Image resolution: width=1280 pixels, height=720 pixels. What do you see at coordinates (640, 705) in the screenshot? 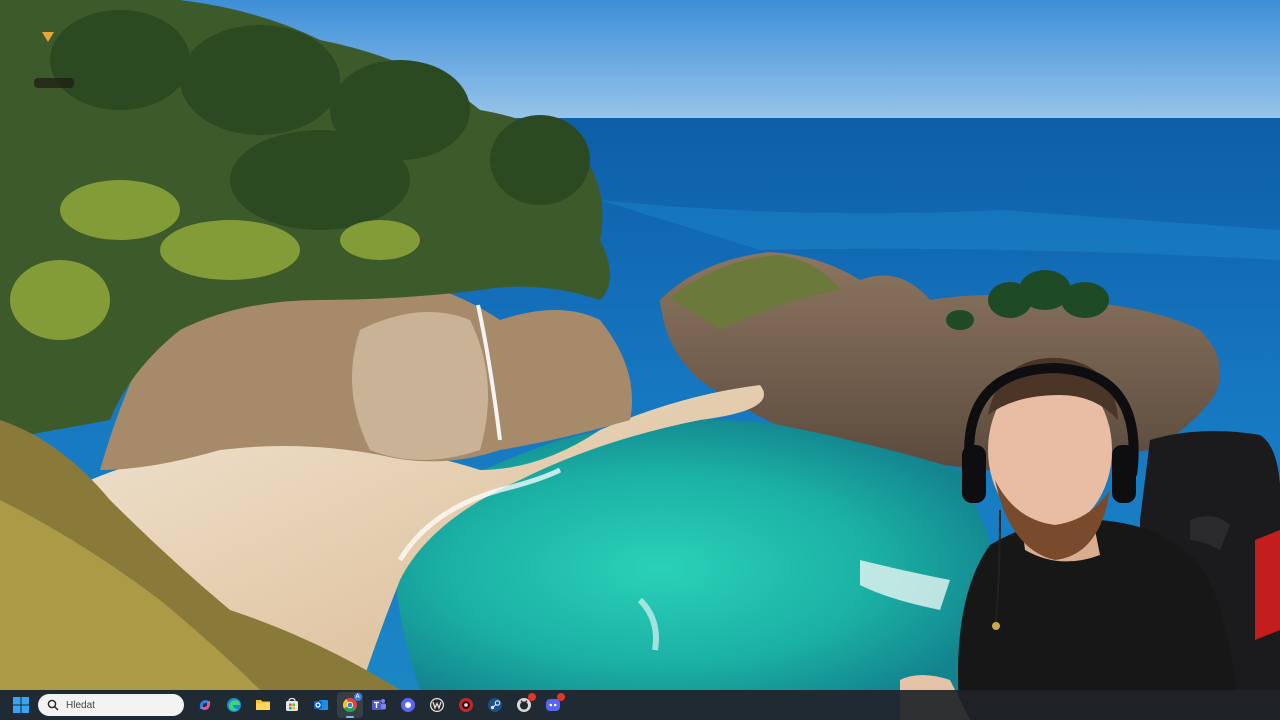
I see `taskbar: A` at bounding box center [640, 705].